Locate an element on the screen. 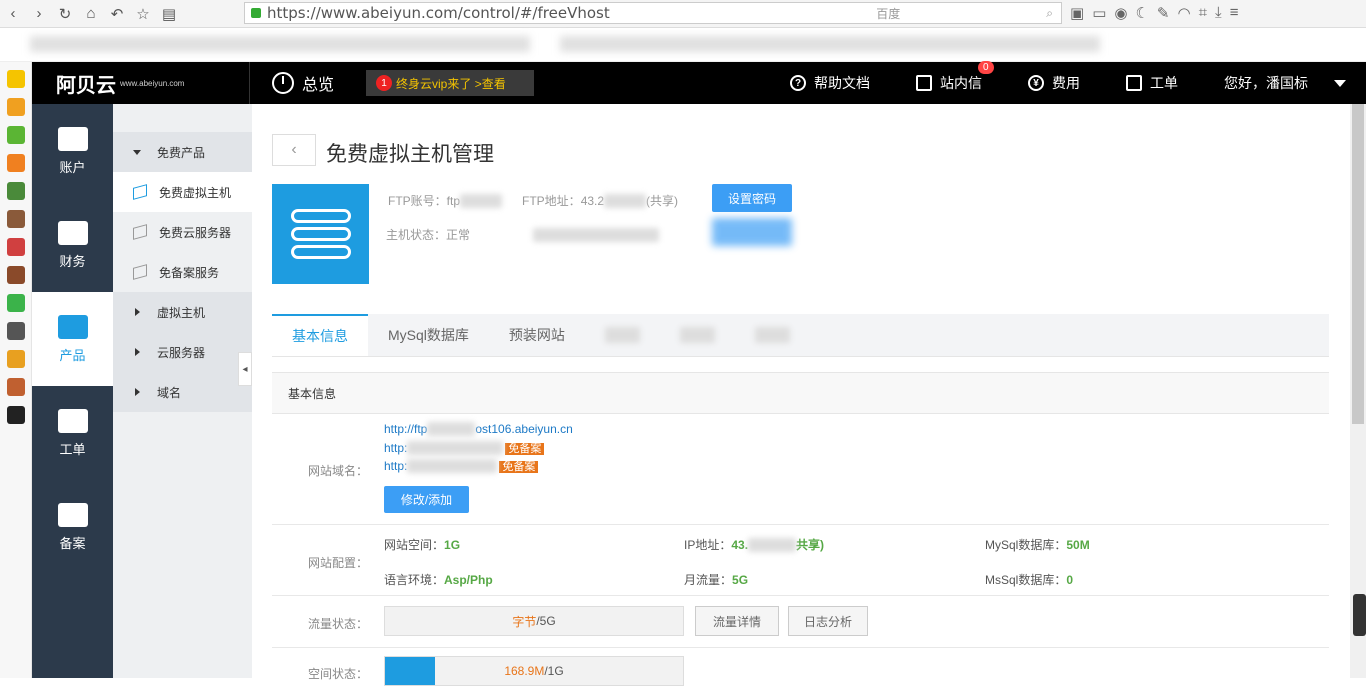  undo-icon: ↶ is located at coordinates (117, 14).